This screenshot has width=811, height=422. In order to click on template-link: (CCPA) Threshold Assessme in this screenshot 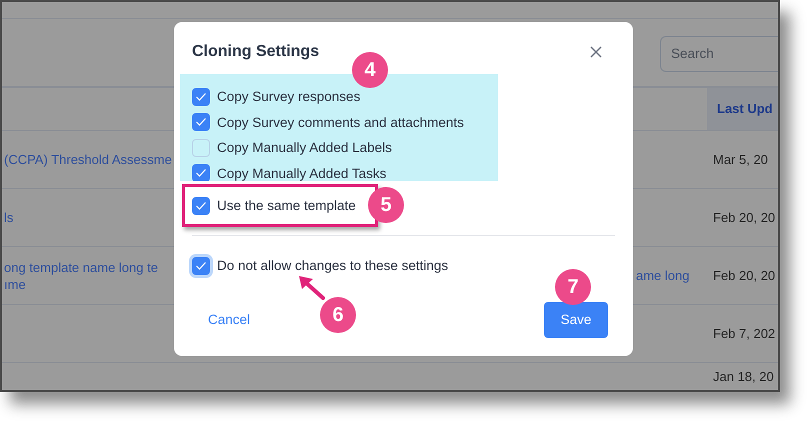, I will do `click(90, 159)`.